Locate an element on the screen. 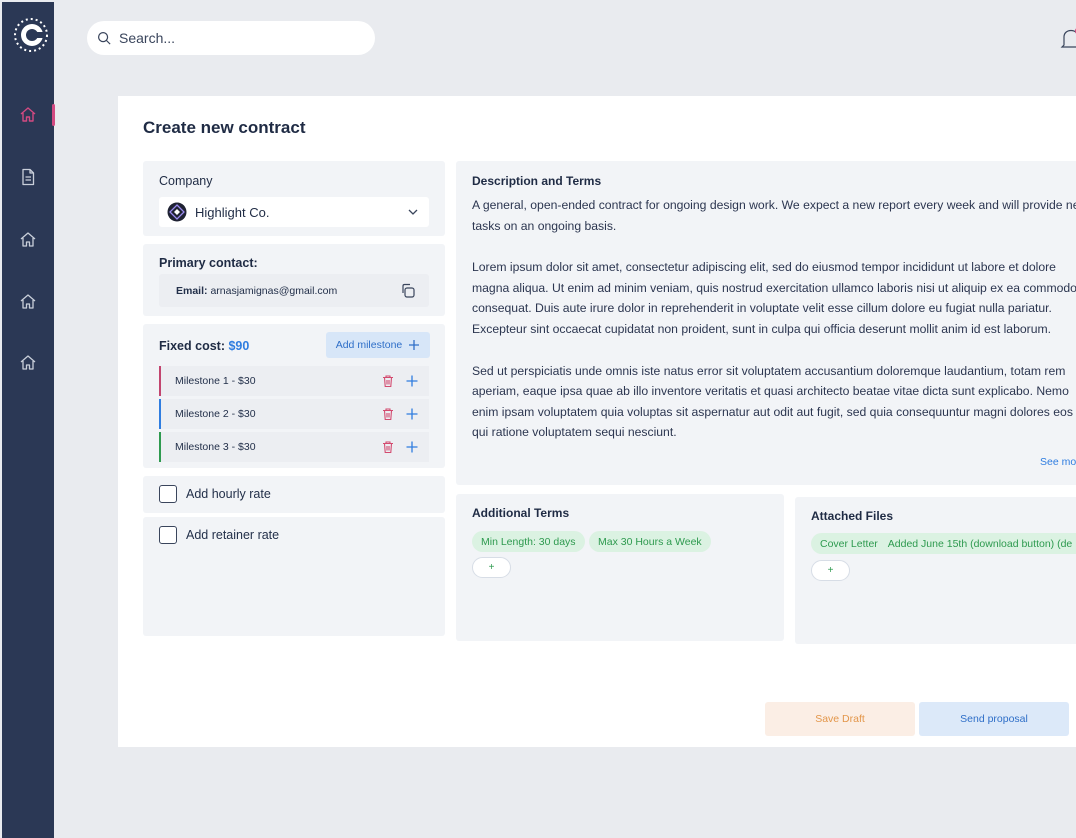 Image resolution: width=1076 pixels, height=838 pixels. see-more-link: See more is located at coordinates (1058, 462).